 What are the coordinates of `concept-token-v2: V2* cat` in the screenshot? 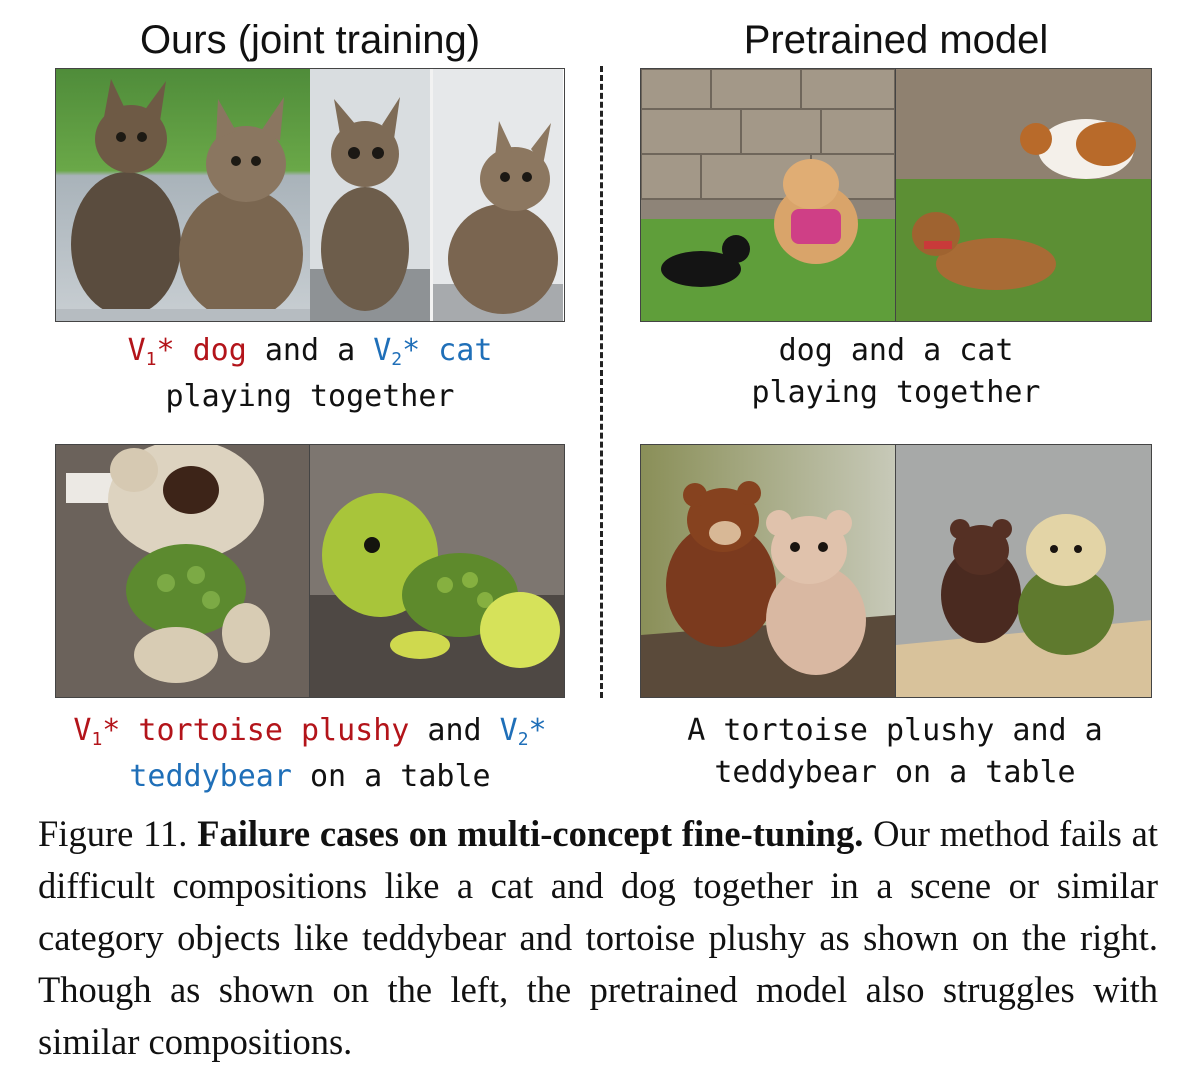 It's located at (433, 351).